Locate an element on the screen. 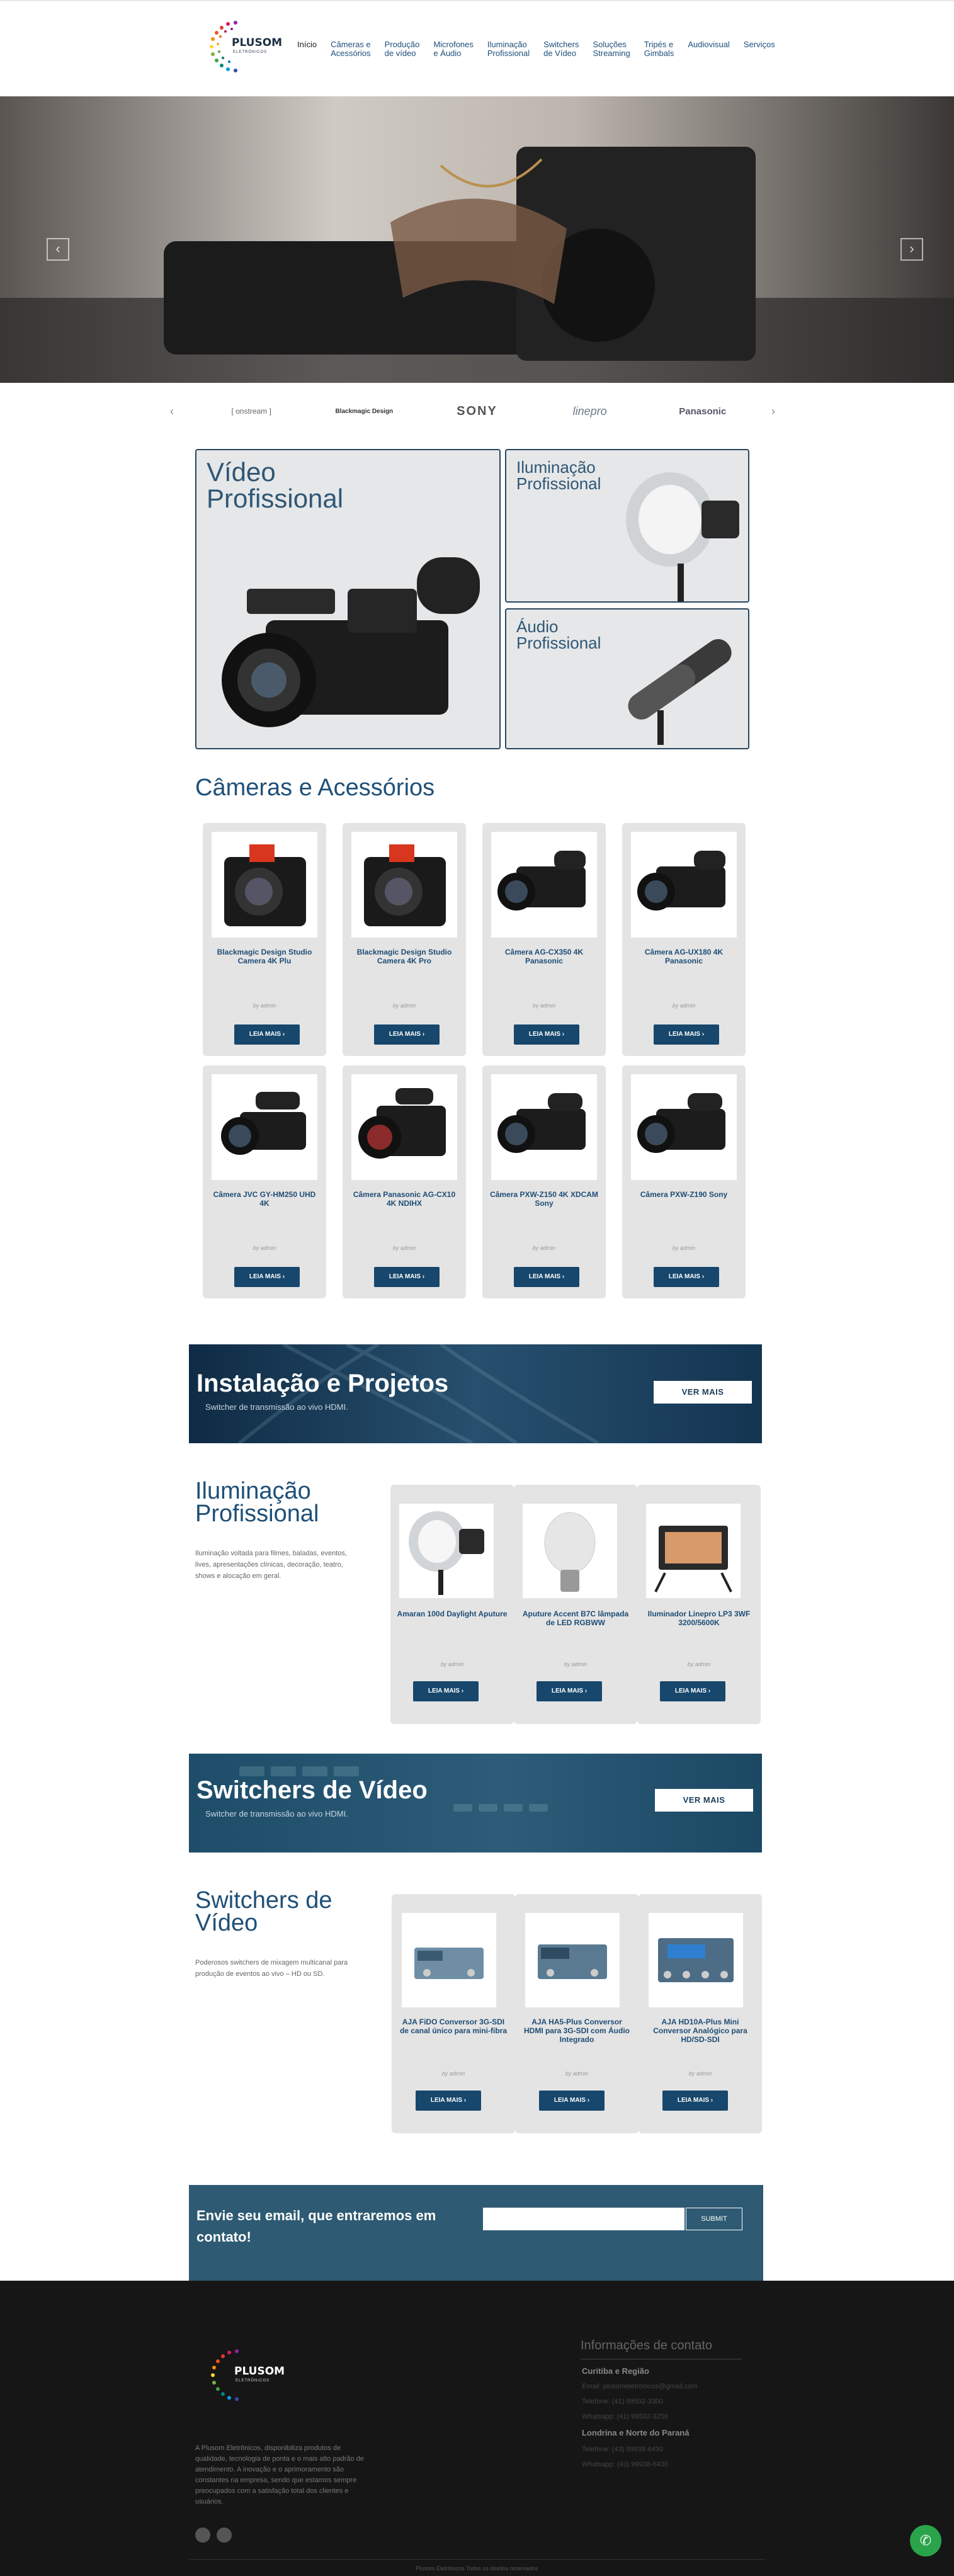 The height and width of the screenshot is (2576, 954). feature-video-title: Vídeo Profissional is located at coordinates (275, 485).